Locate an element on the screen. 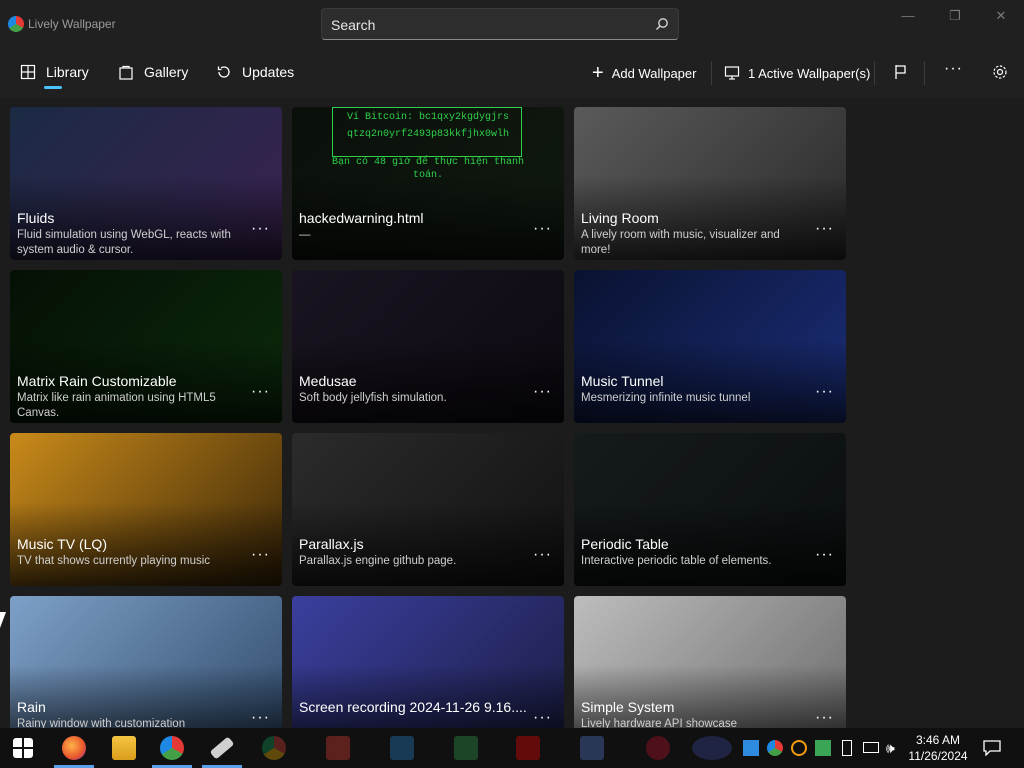 The image size is (1024, 768). wallpaper-title: Parallax.js is located at coordinates (331, 544).